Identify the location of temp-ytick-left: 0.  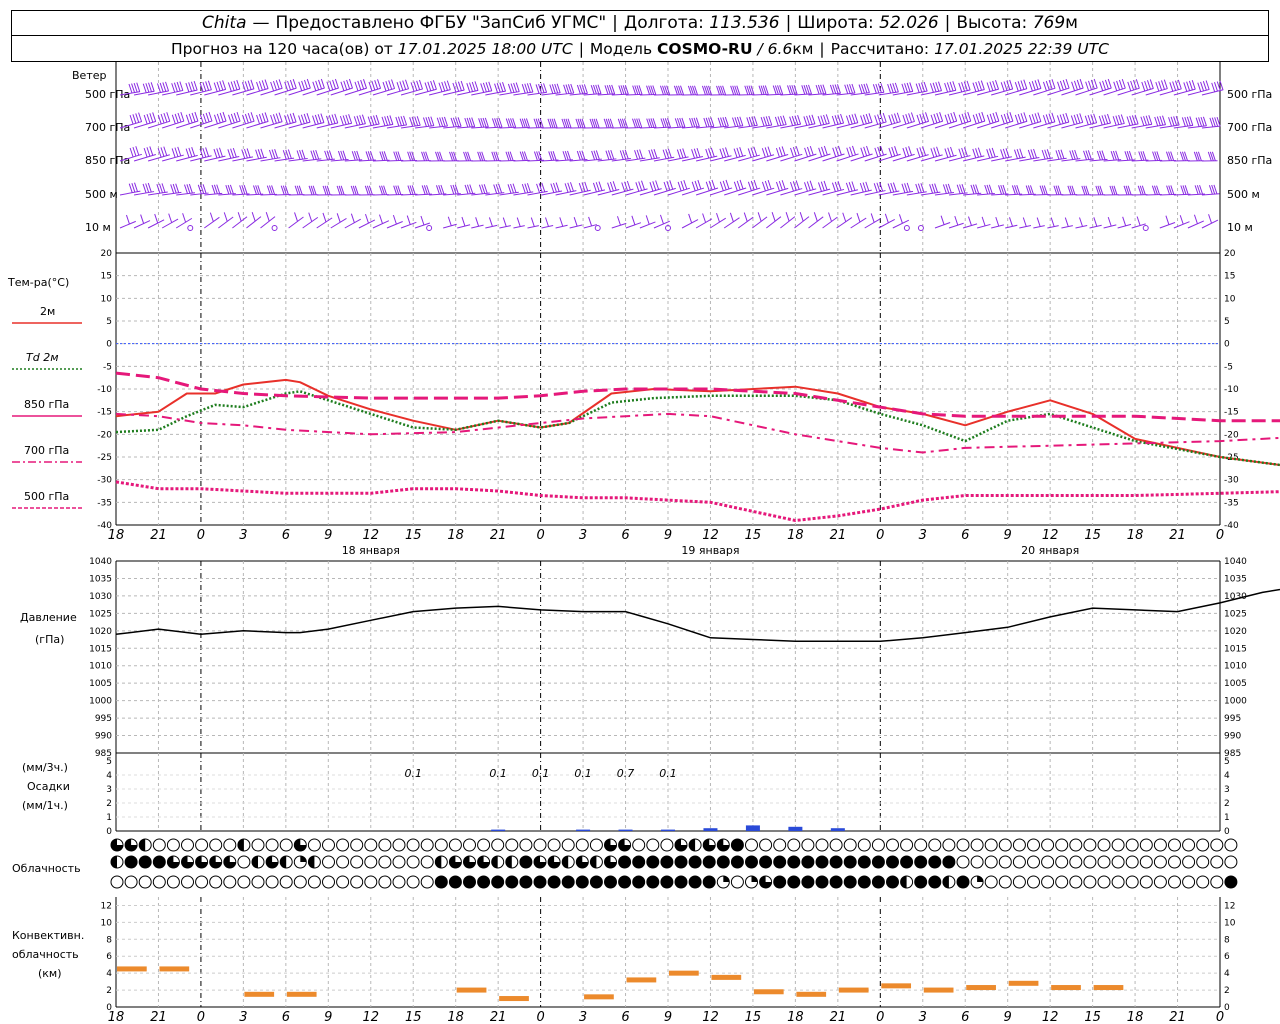
(109, 345).